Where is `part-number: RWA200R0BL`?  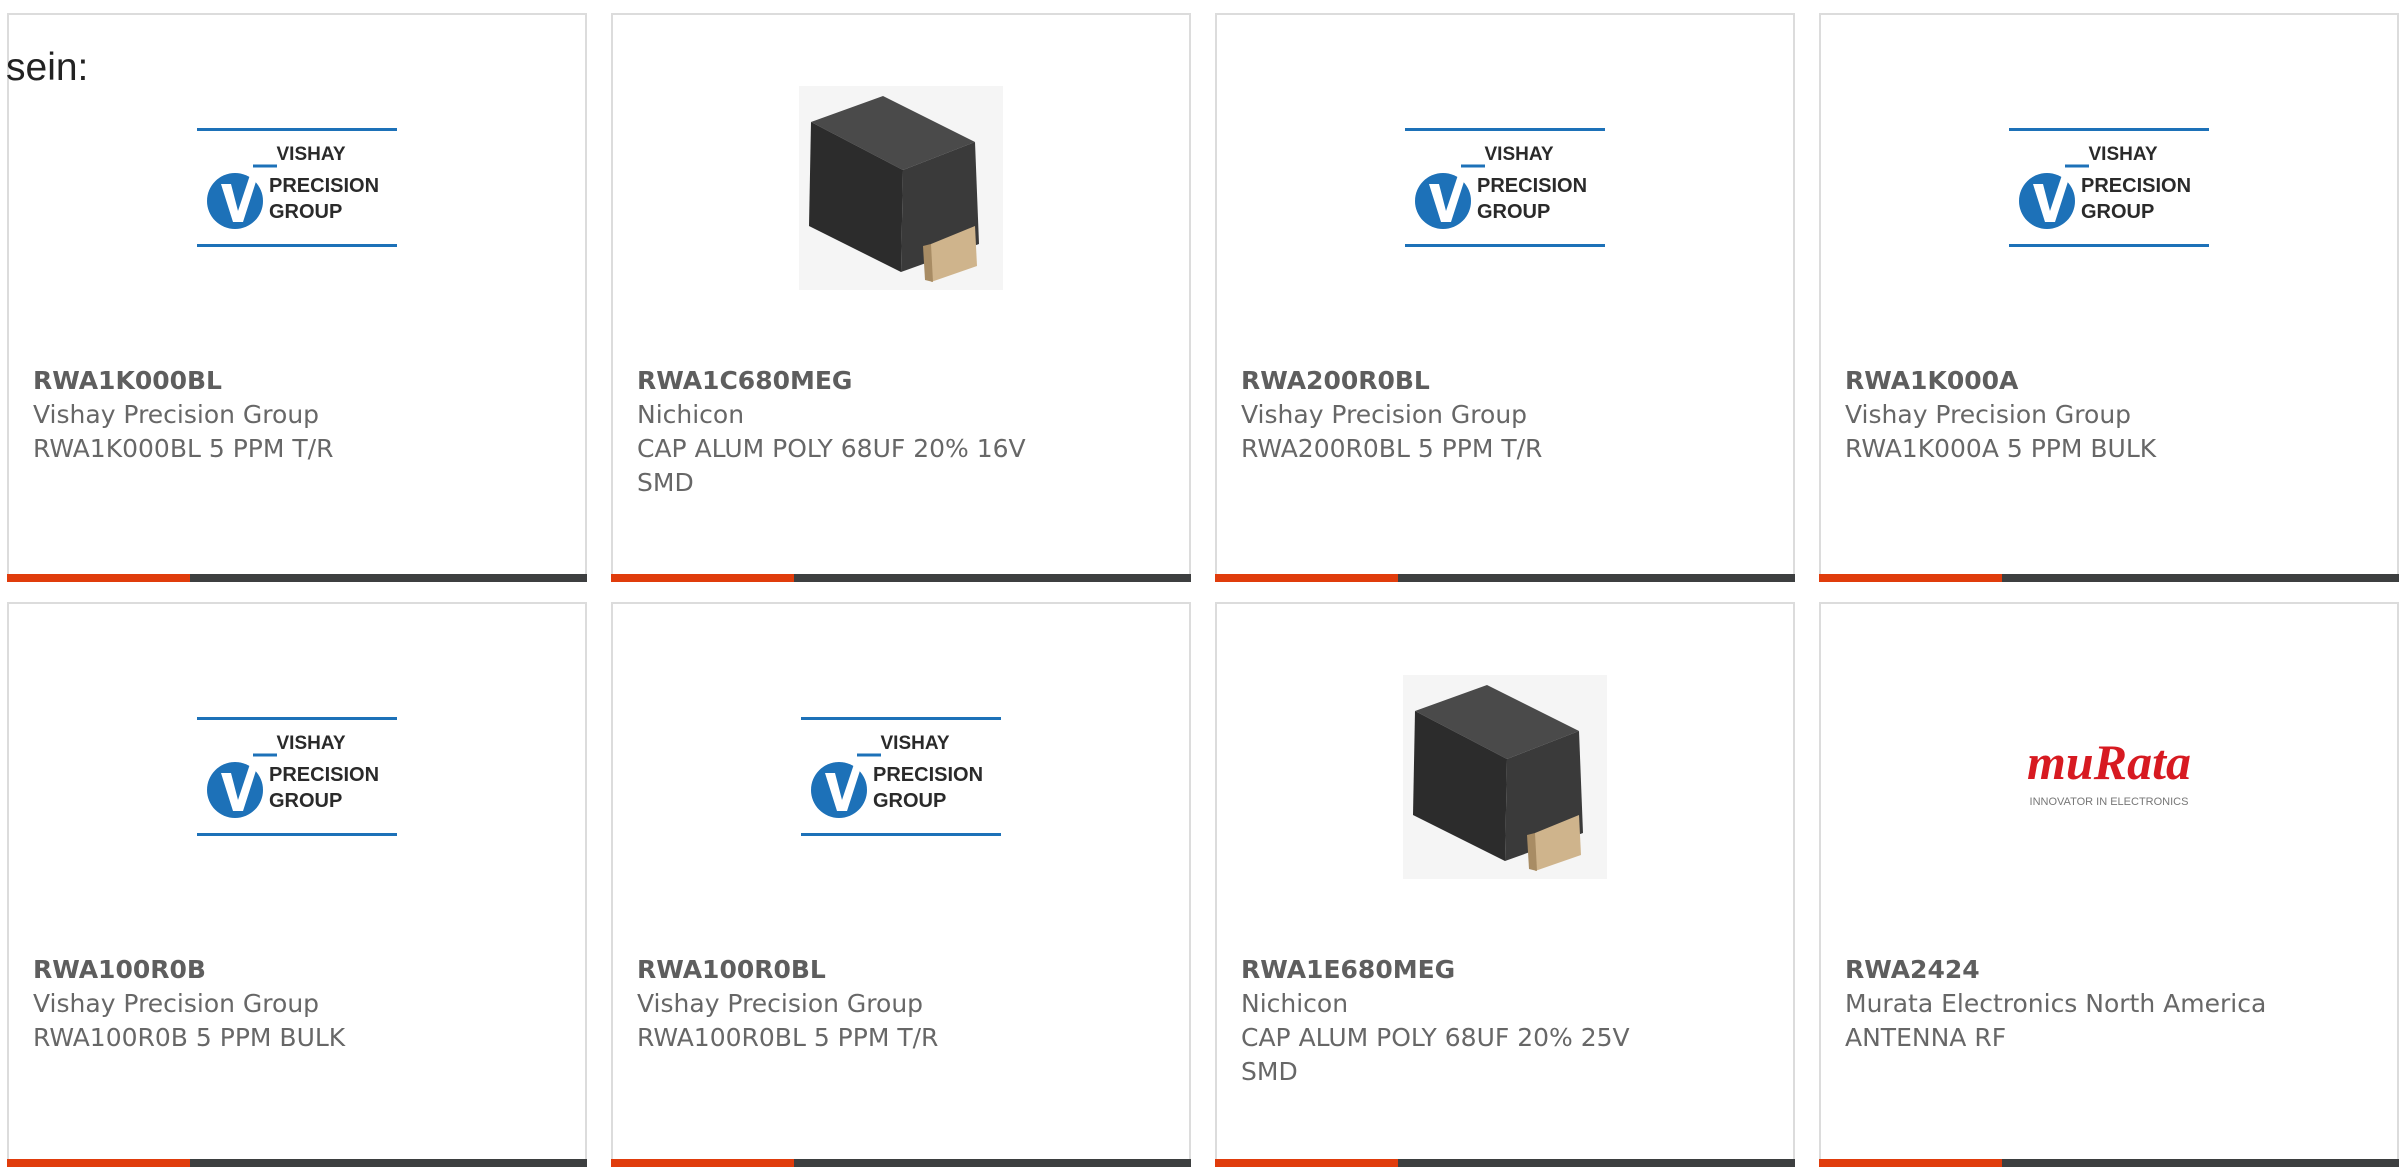
part-number: RWA200R0BL is located at coordinates (1456, 381).